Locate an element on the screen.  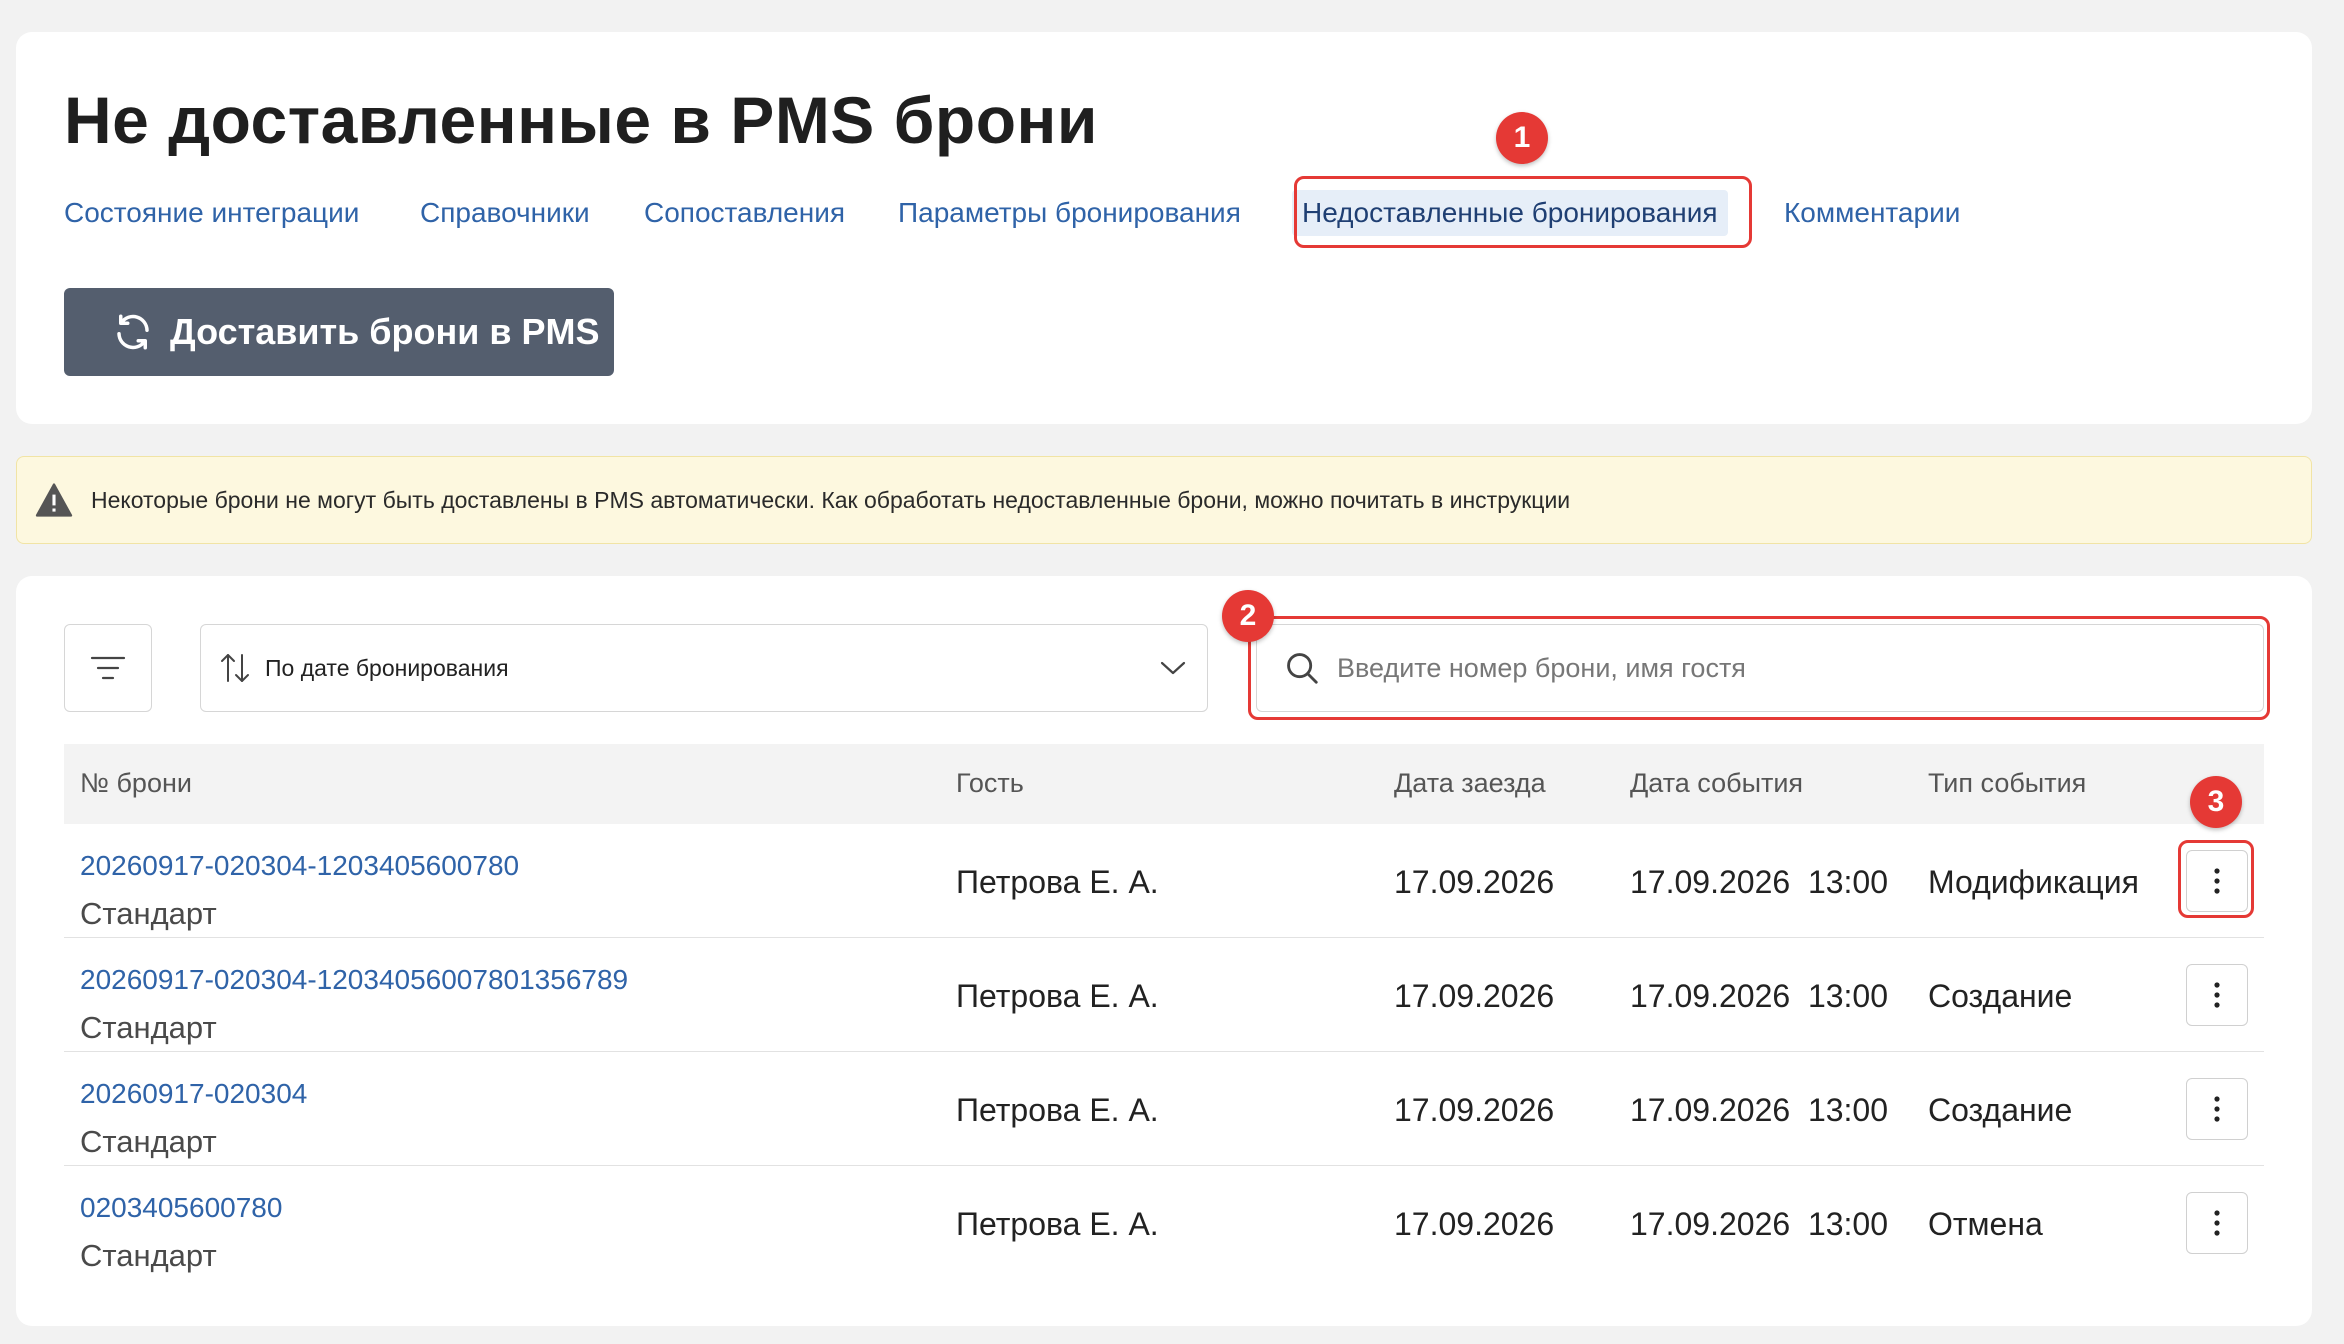
column-header-number: № брони is located at coordinates (136, 783).